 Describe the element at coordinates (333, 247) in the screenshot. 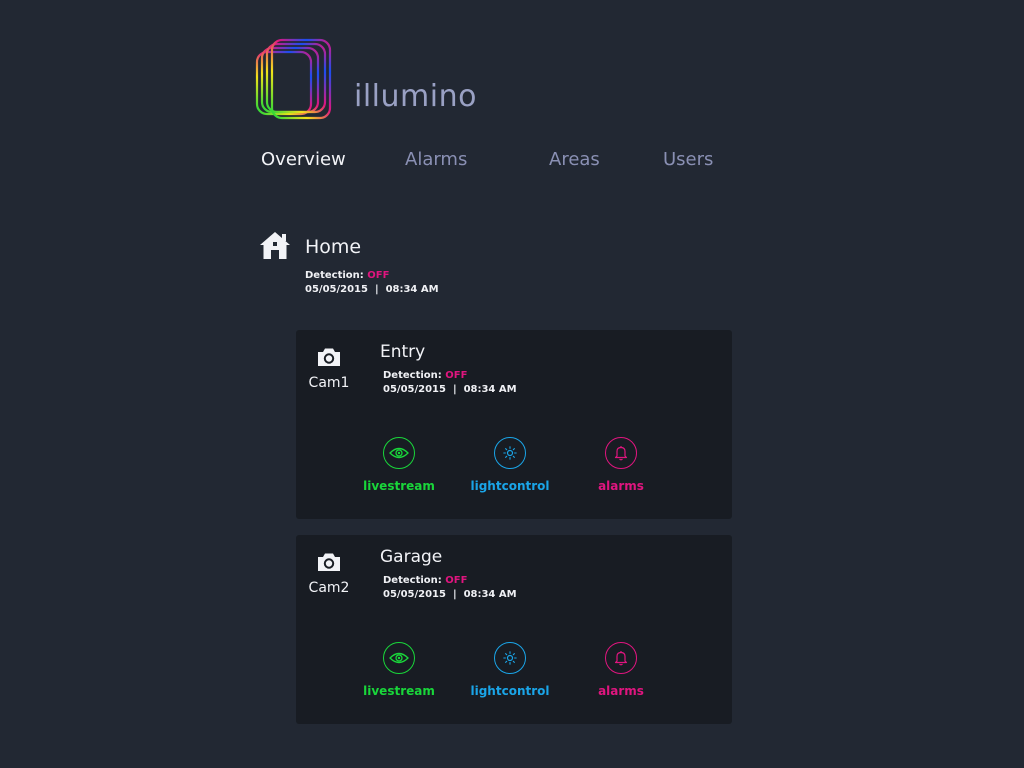

I see `home-title: Home` at that location.